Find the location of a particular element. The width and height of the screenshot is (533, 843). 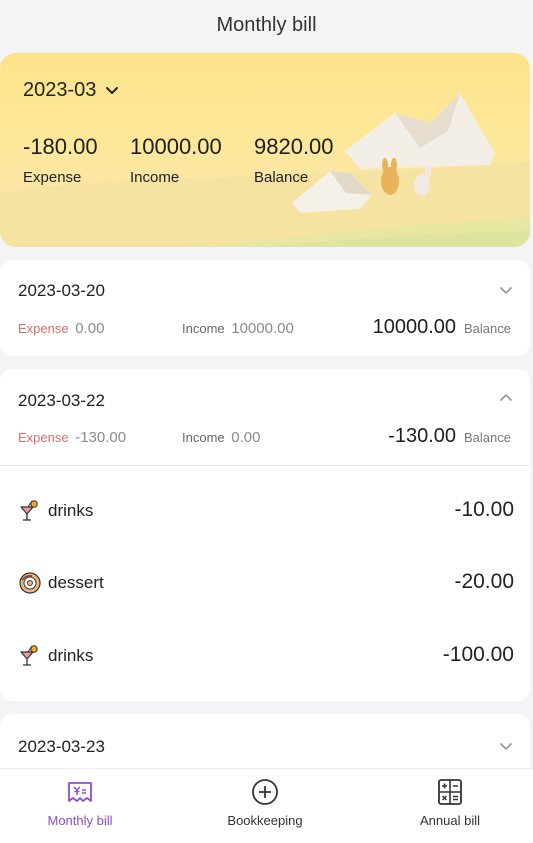

dessert-icon is located at coordinates (30, 583).